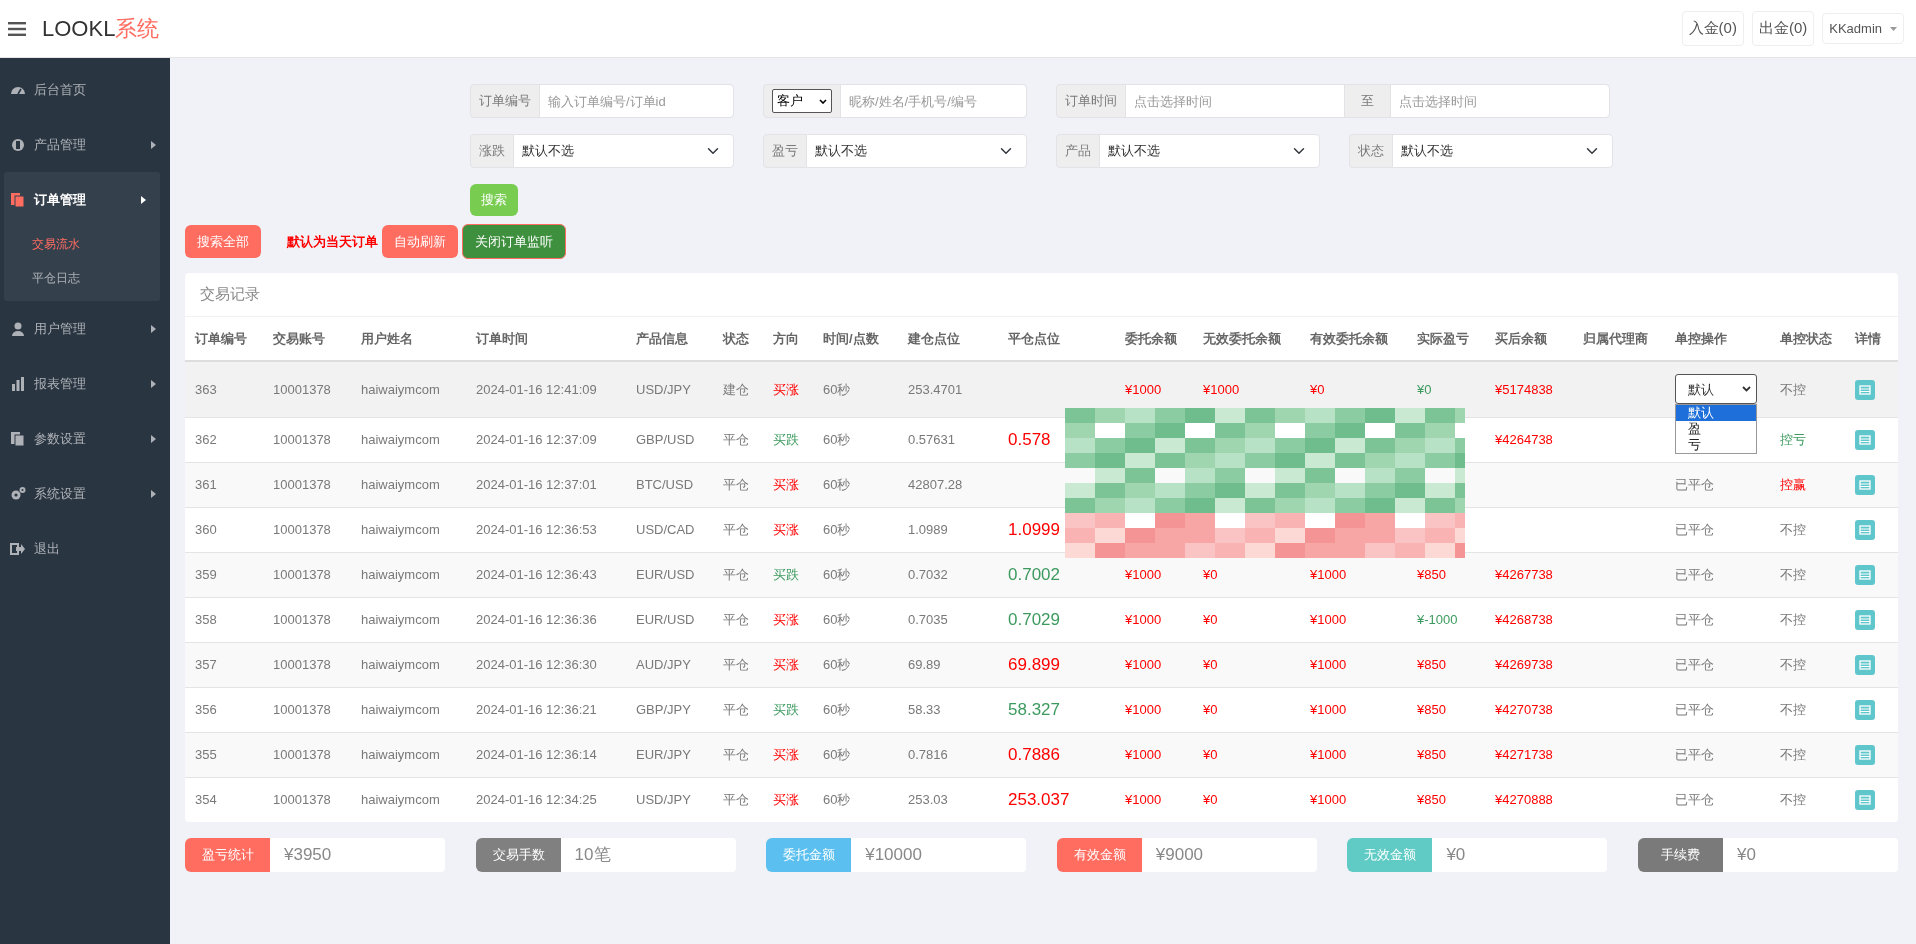 This screenshot has height=944, width=1916. I want to click on sidebar-item: 后台首页, so click(85, 89).